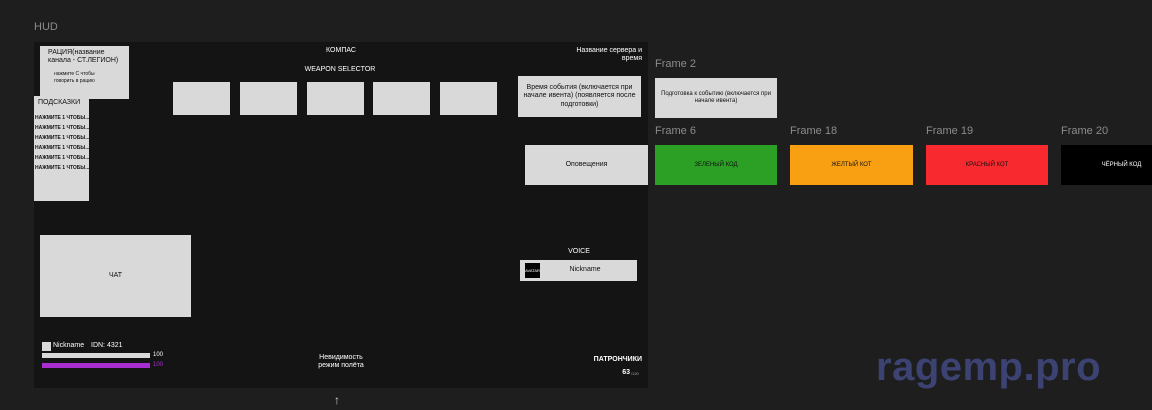 This screenshot has width=1152, height=410. What do you see at coordinates (813, 131) in the screenshot?
I see `frame-18-title: Frame 18` at bounding box center [813, 131].